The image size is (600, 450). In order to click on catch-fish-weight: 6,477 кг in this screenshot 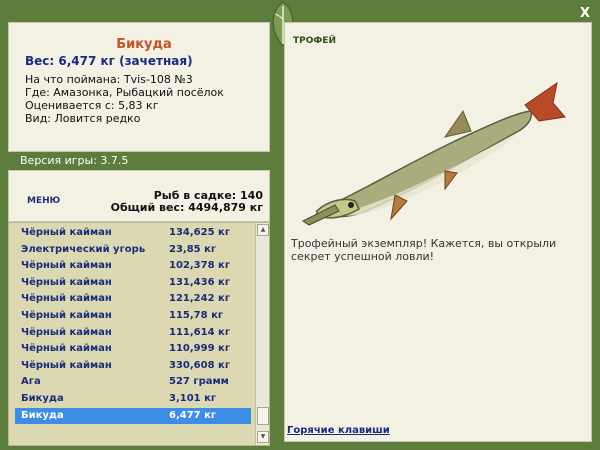, I will do `click(193, 415)`.